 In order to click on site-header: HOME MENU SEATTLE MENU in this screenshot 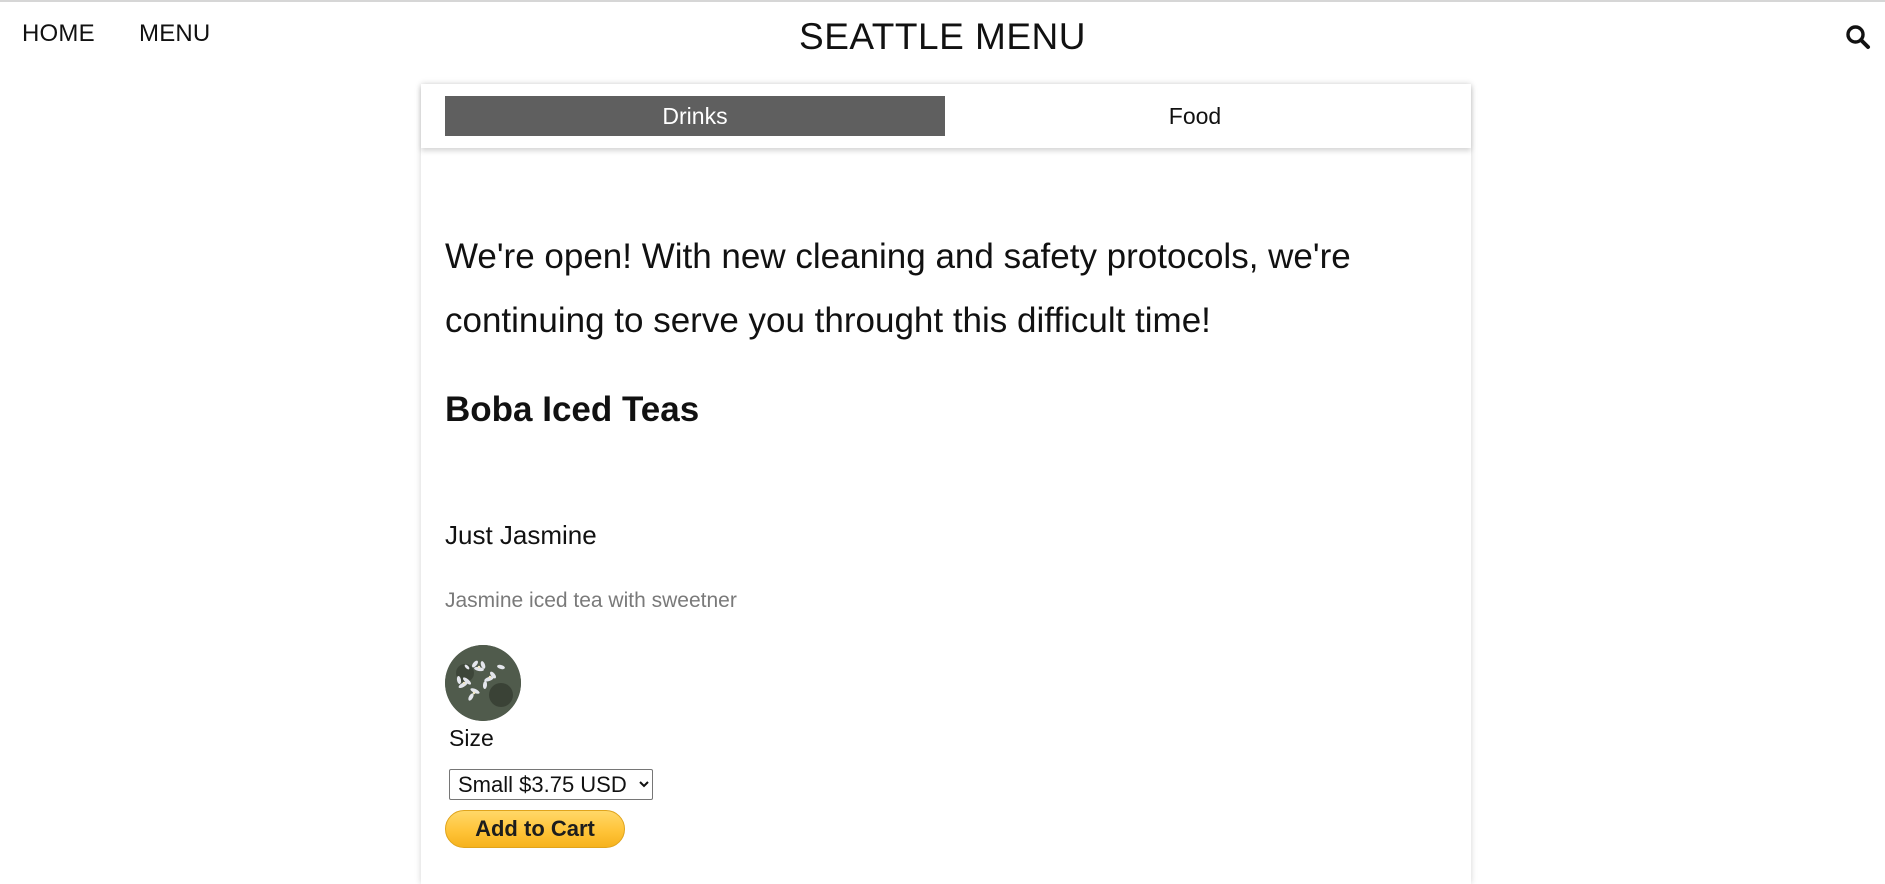, I will do `click(942, 38)`.